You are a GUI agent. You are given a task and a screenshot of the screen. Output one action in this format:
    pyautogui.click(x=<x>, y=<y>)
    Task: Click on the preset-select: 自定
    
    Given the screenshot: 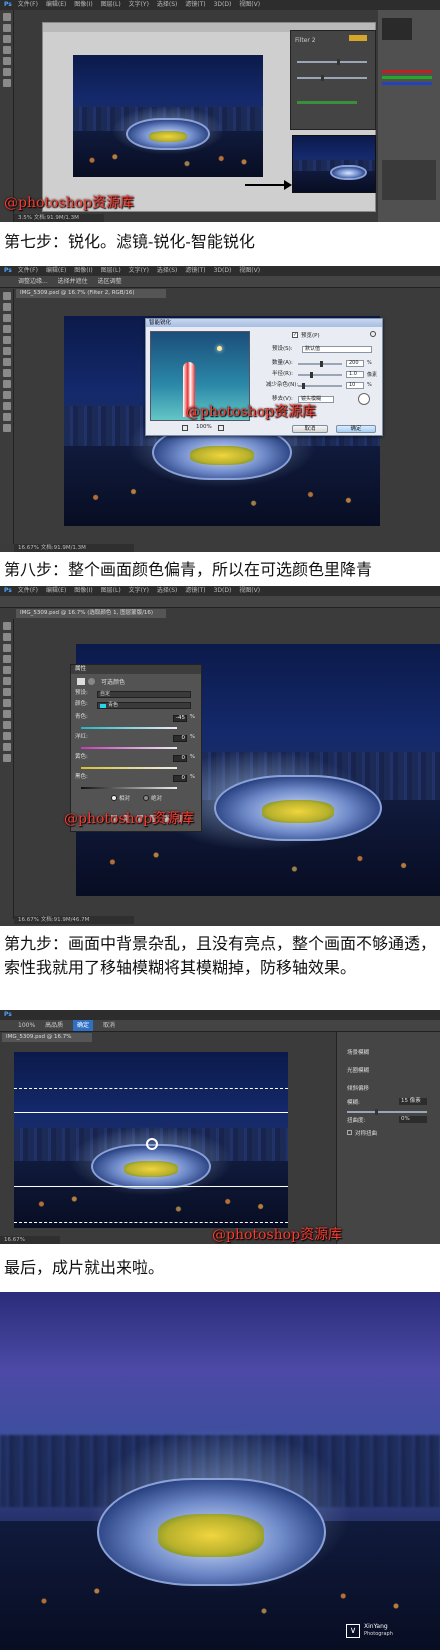 What is the action you would take?
    pyautogui.click(x=144, y=694)
    